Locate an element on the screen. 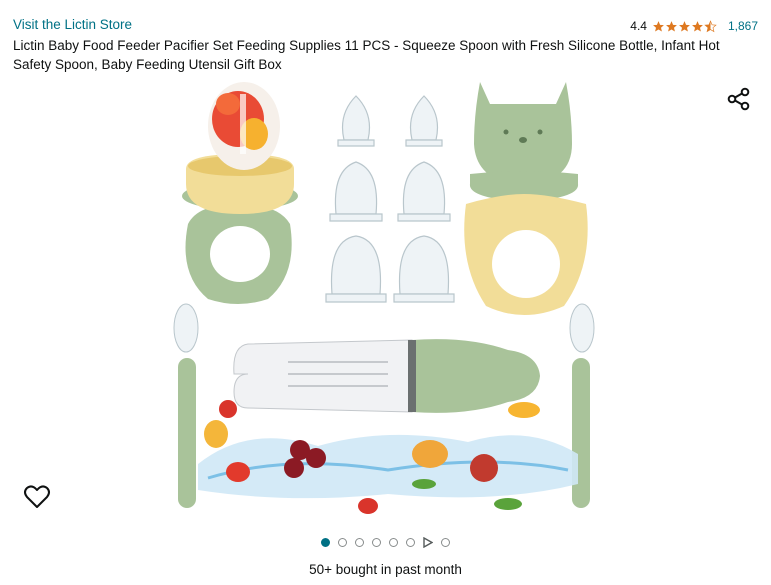  visit-store-link: Visit the Lictin Store is located at coordinates (72, 24).